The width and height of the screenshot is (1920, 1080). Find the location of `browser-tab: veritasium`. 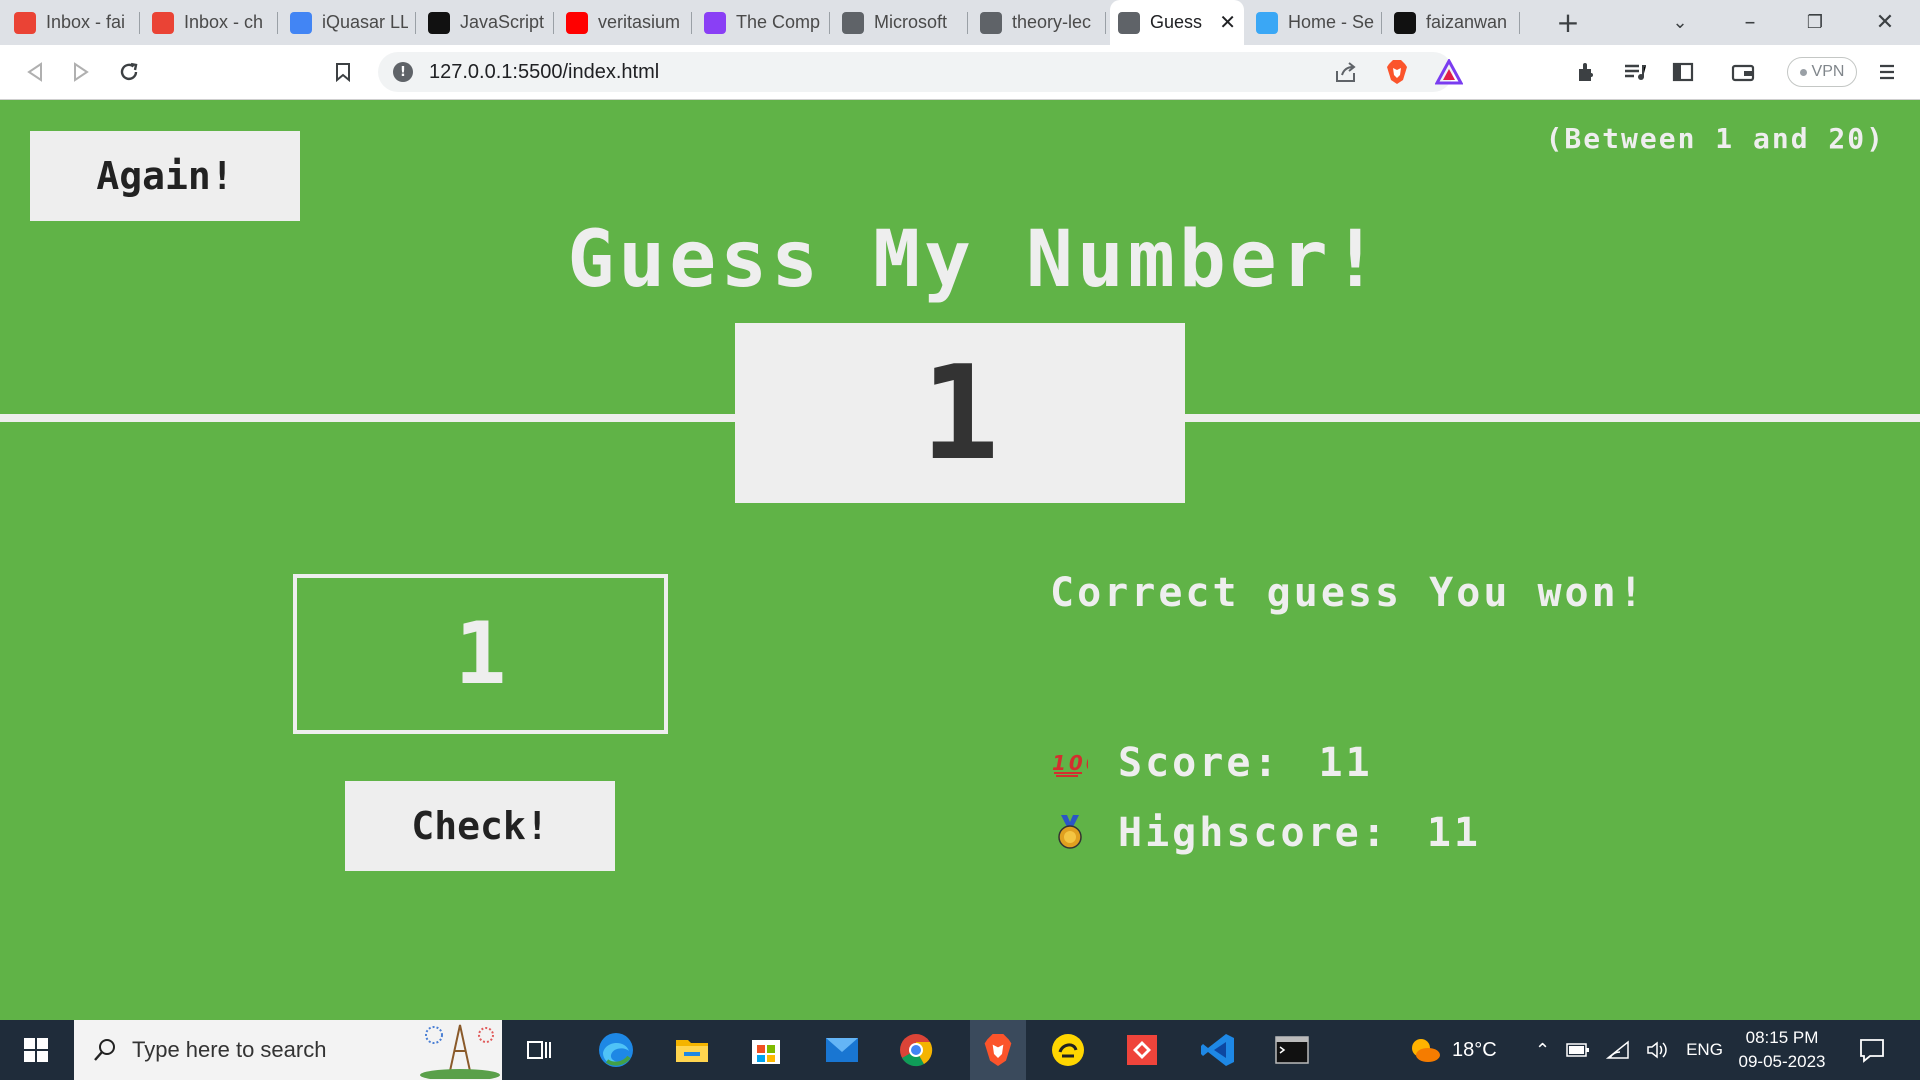

browser-tab: veritasium is located at coordinates (625, 22).